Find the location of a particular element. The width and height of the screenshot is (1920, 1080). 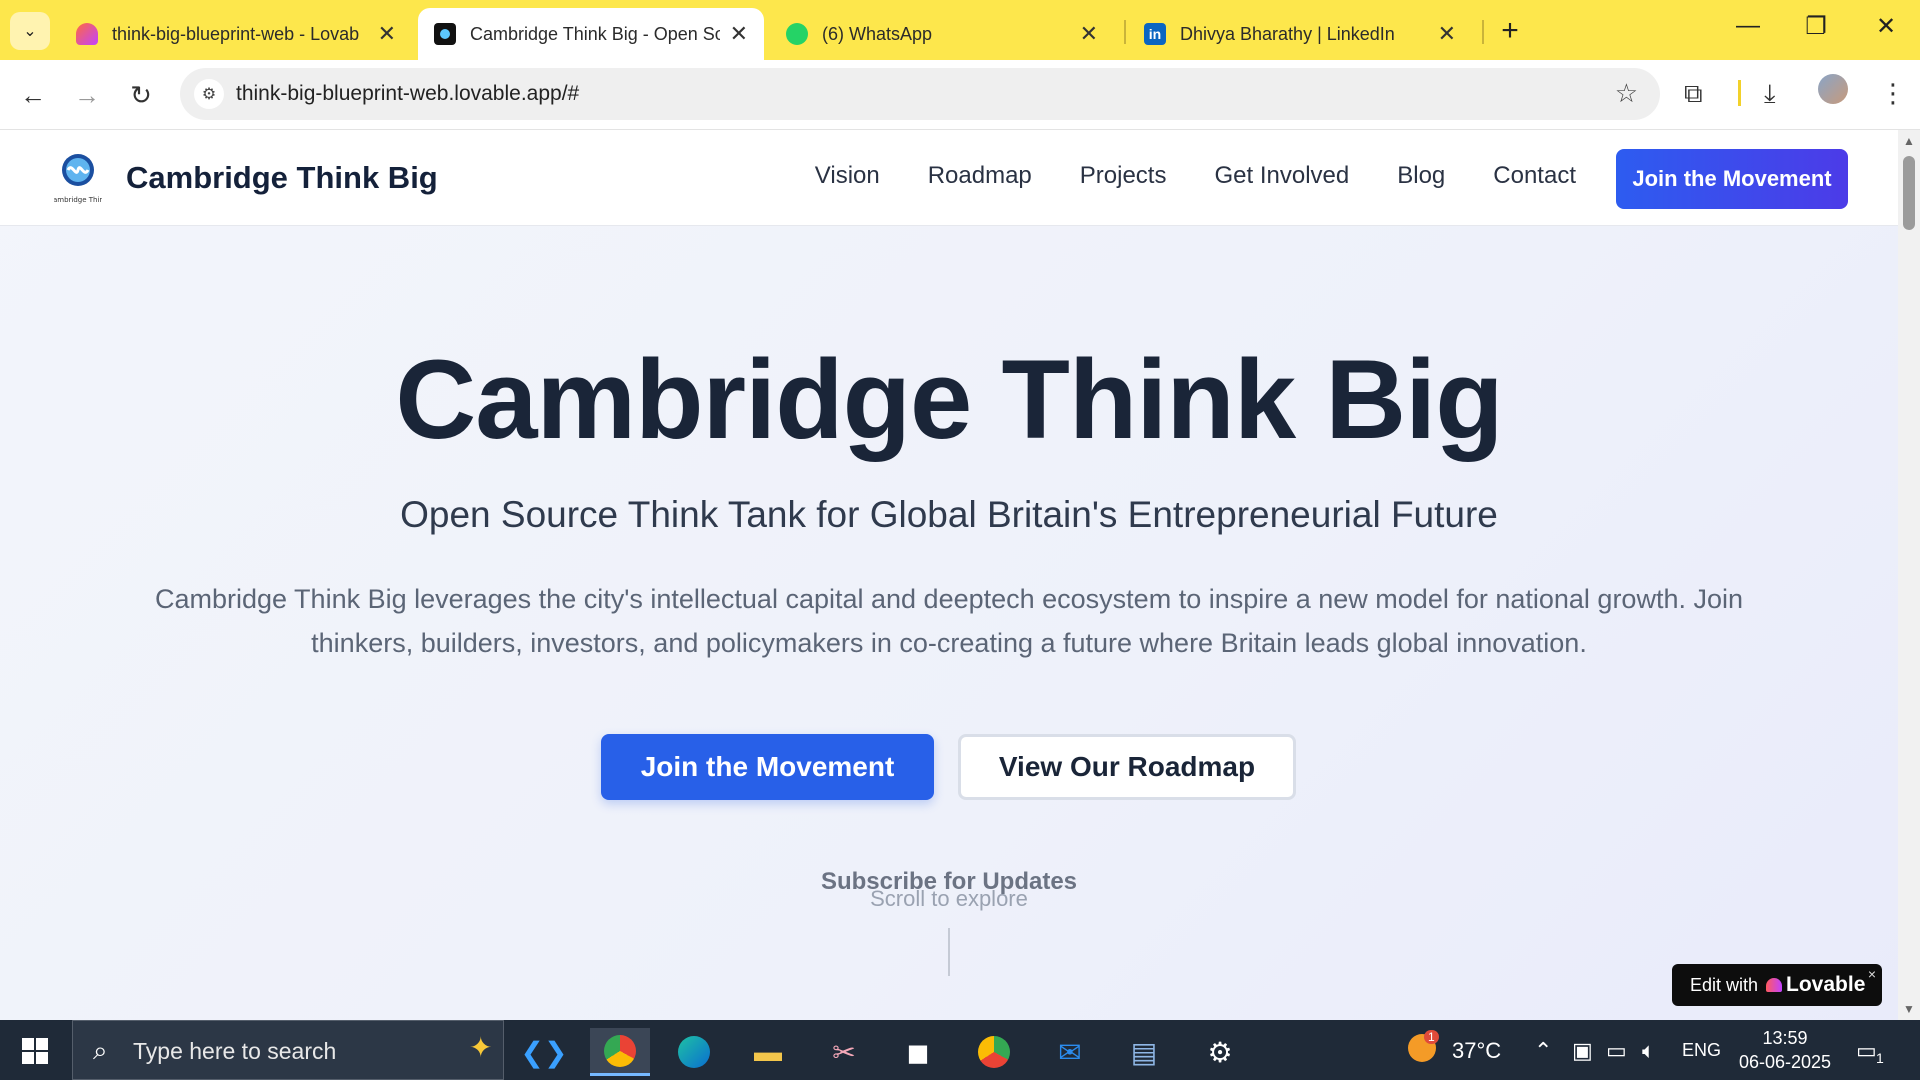

toolbar-divider is located at coordinates (1739, 93).